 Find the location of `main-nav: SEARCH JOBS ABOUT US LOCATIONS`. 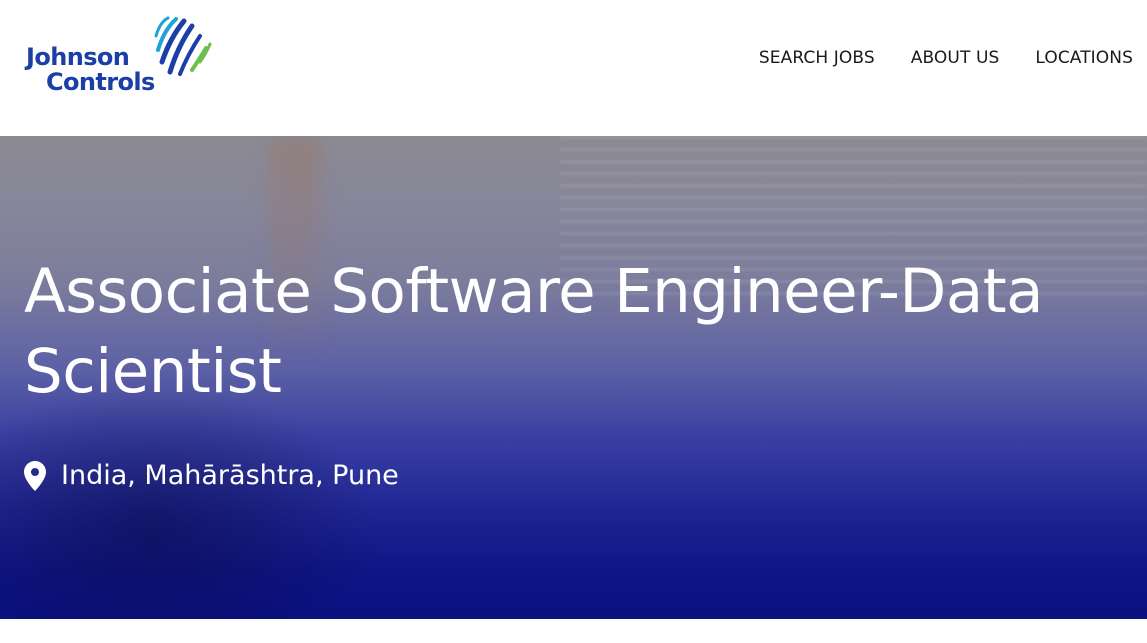

main-nav: SEARCH JOBS ABOUT US LOCATIONS is located at coordinates (946, 58).